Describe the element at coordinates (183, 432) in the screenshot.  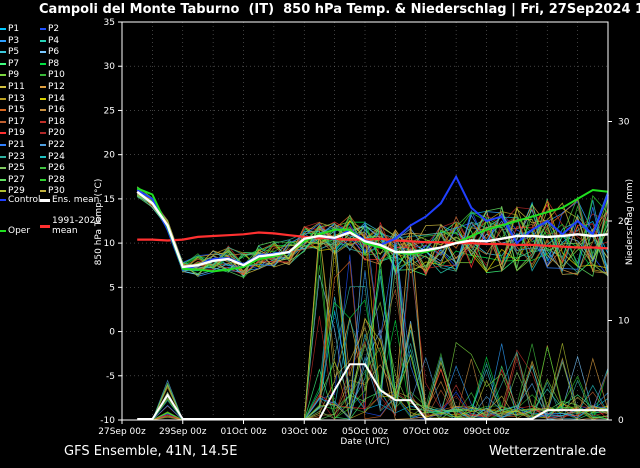
I see `x-tick-label: 29Sep 00z` at that location.